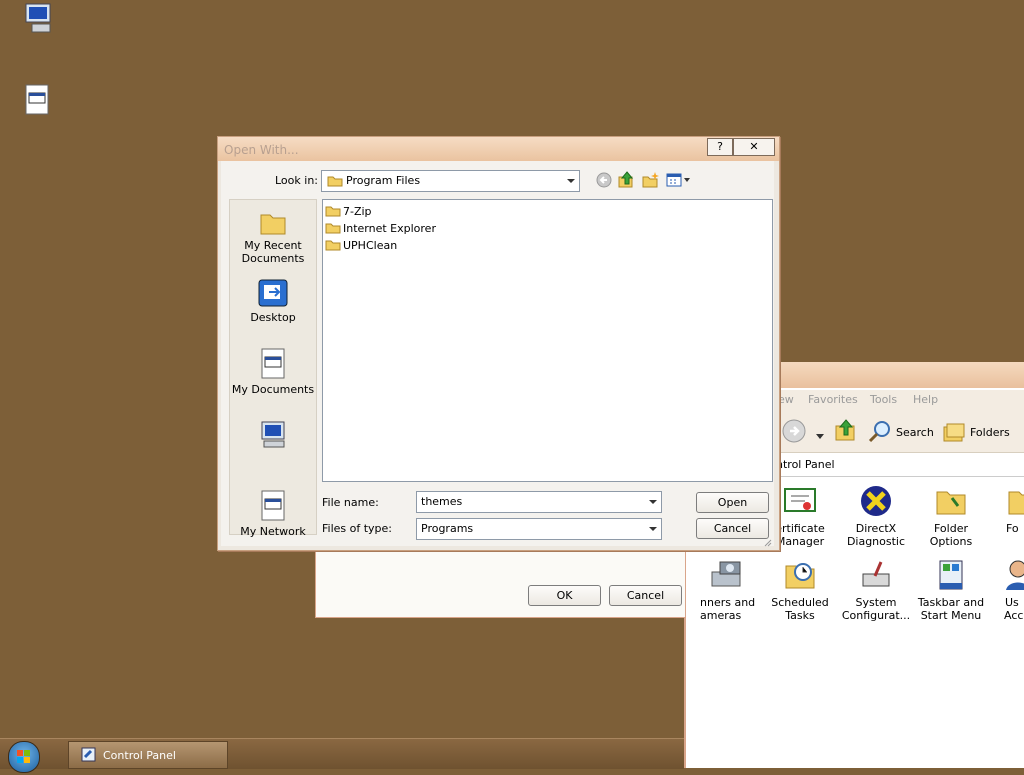 Image resolution: width=1024 pixels, height=775 pixels. Describe the element at coordinates (732, 502) in the screenshot. I see `open-button: Open` at that location.